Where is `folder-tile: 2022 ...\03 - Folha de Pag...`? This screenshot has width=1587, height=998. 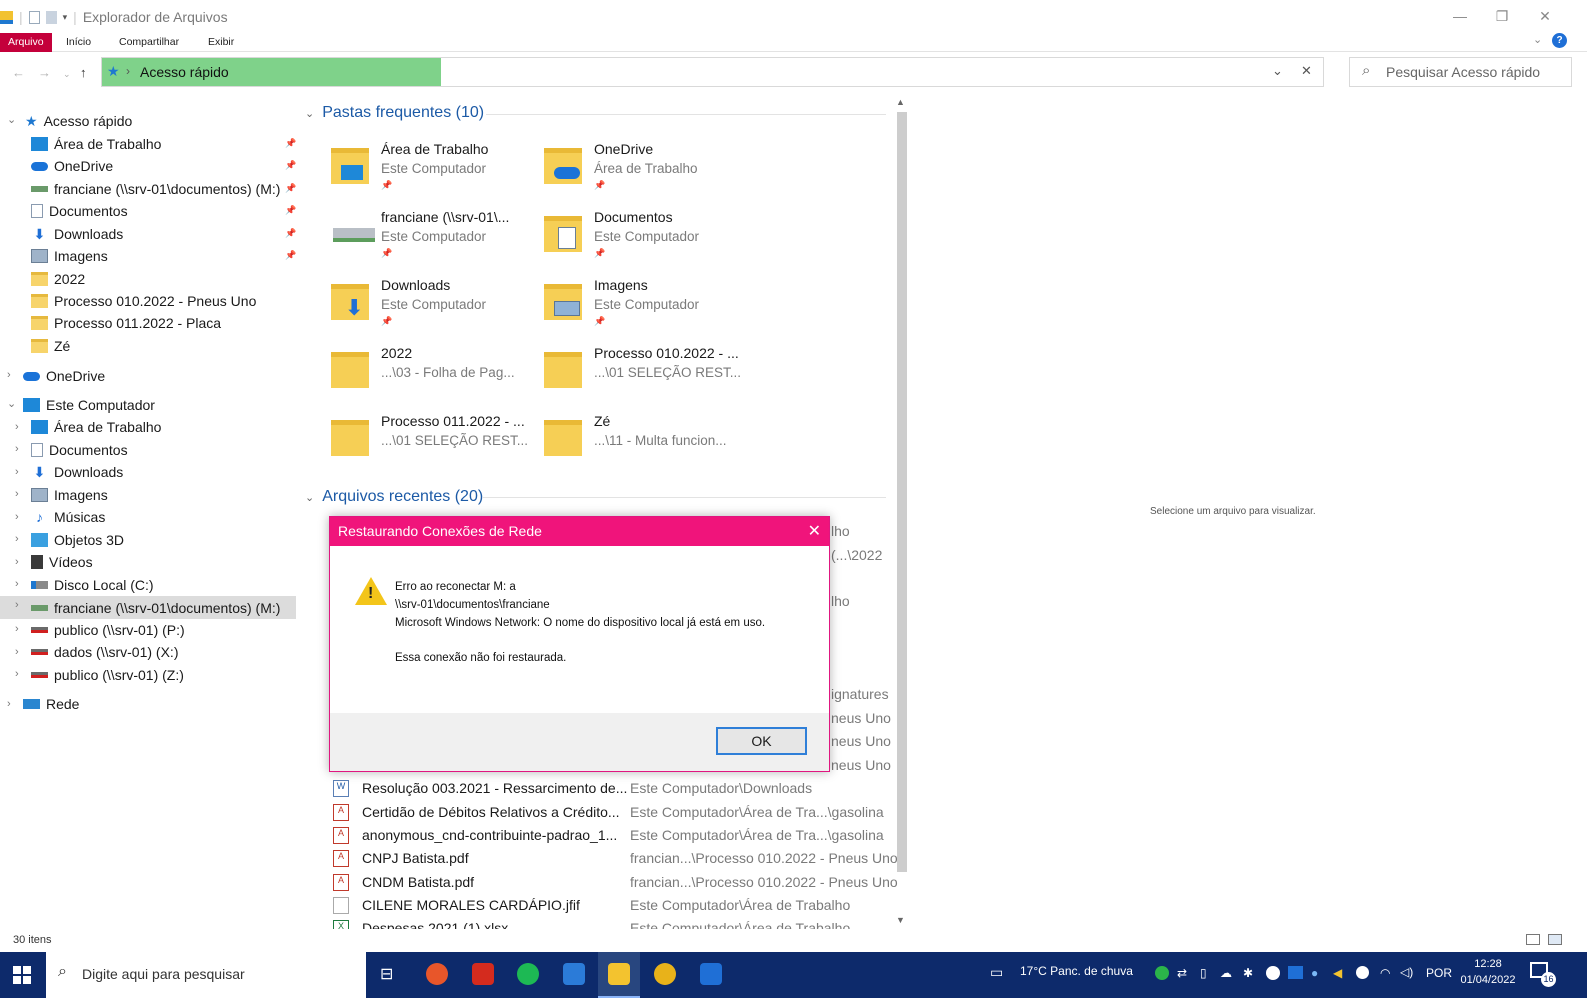
folder-tile: 2022 ...\03 - Folha de Pag... is located at coordinates (436, 373).